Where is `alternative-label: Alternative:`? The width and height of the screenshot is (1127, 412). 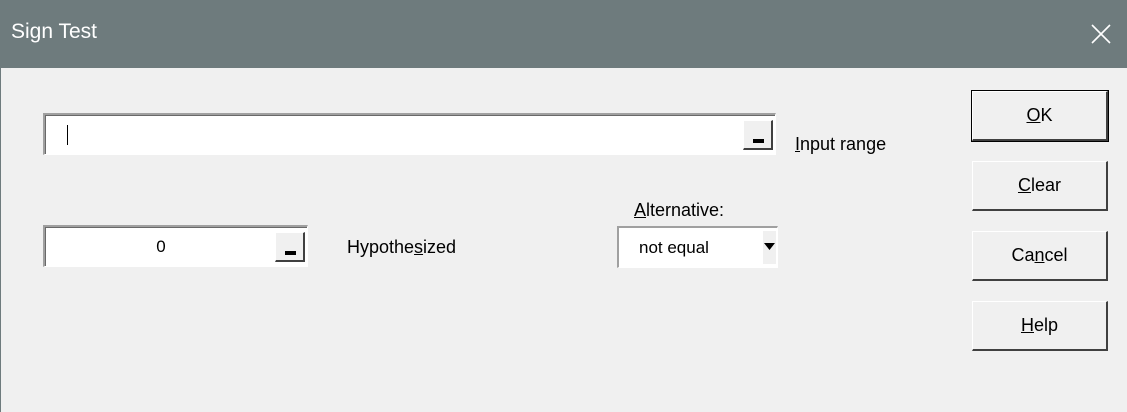 alternative-label: Alternative: is located at coordinates (679, 210).